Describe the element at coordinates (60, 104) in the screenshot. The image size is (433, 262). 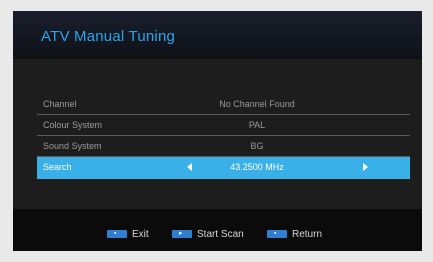
I see `row-label: Channel` at that location.